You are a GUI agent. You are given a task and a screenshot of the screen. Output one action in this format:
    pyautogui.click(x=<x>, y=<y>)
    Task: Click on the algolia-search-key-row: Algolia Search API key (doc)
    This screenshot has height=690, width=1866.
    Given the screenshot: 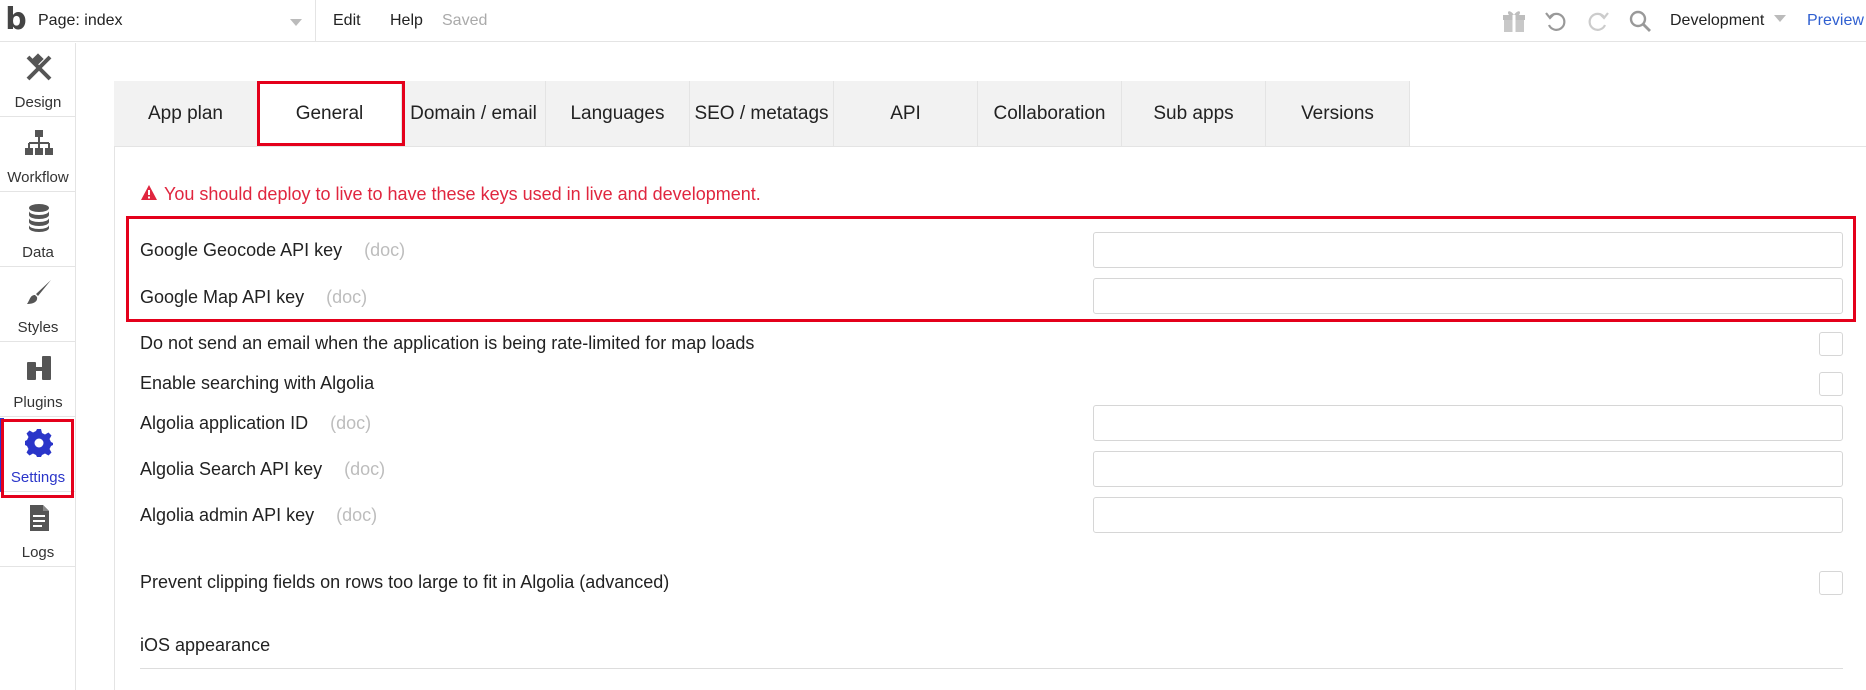 What is the action you would take?
    pyautogui.click(x=262, y=469)
    